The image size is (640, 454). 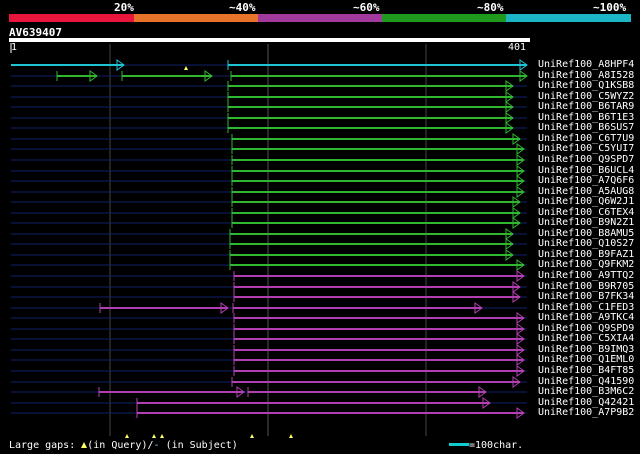 What do you see at coordinates (586, 318) in the screenshot?
I see `hit-label: UniRef100_A9TKC4` at bounding box center [586, 318].